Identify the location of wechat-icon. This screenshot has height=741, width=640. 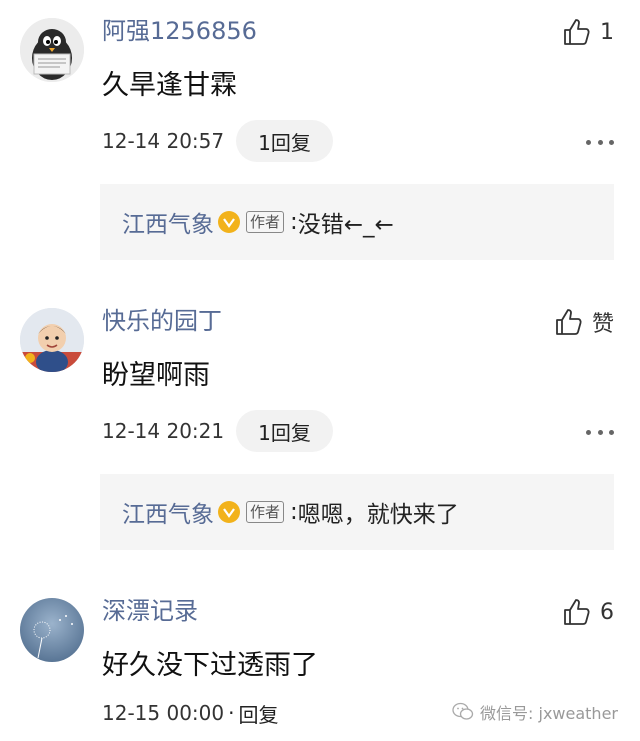
(463, 711).